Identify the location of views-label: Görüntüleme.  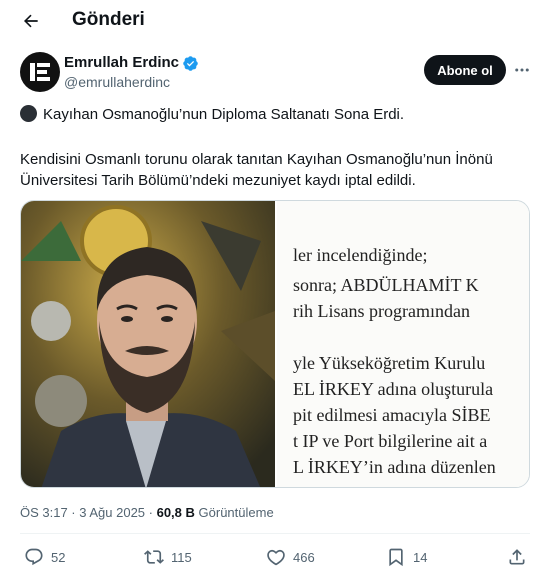
(234, 512).